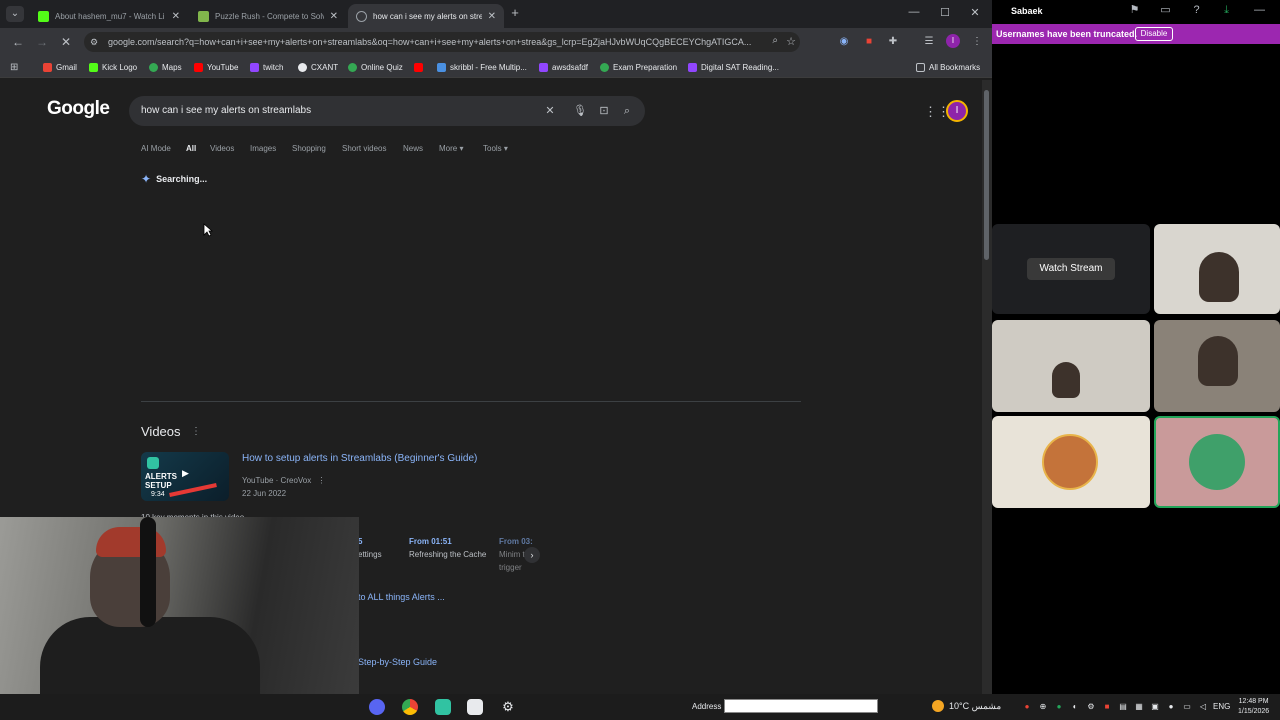  Describe the element at coordinates (263, 148) in the screenshot. I see `tab-images: Images` at that location.